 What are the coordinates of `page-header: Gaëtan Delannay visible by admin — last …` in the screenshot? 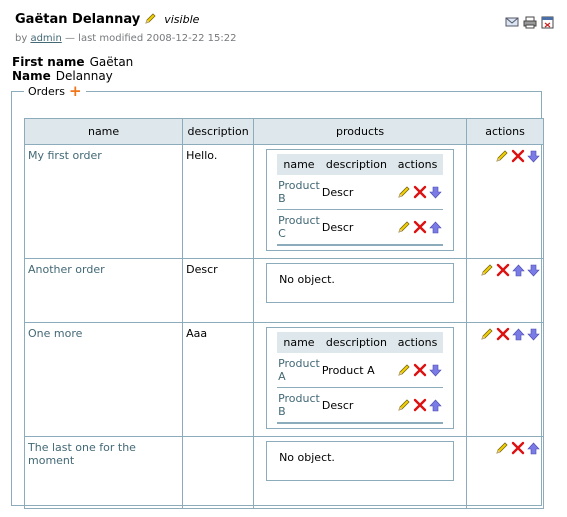 It's located at (285, 28).